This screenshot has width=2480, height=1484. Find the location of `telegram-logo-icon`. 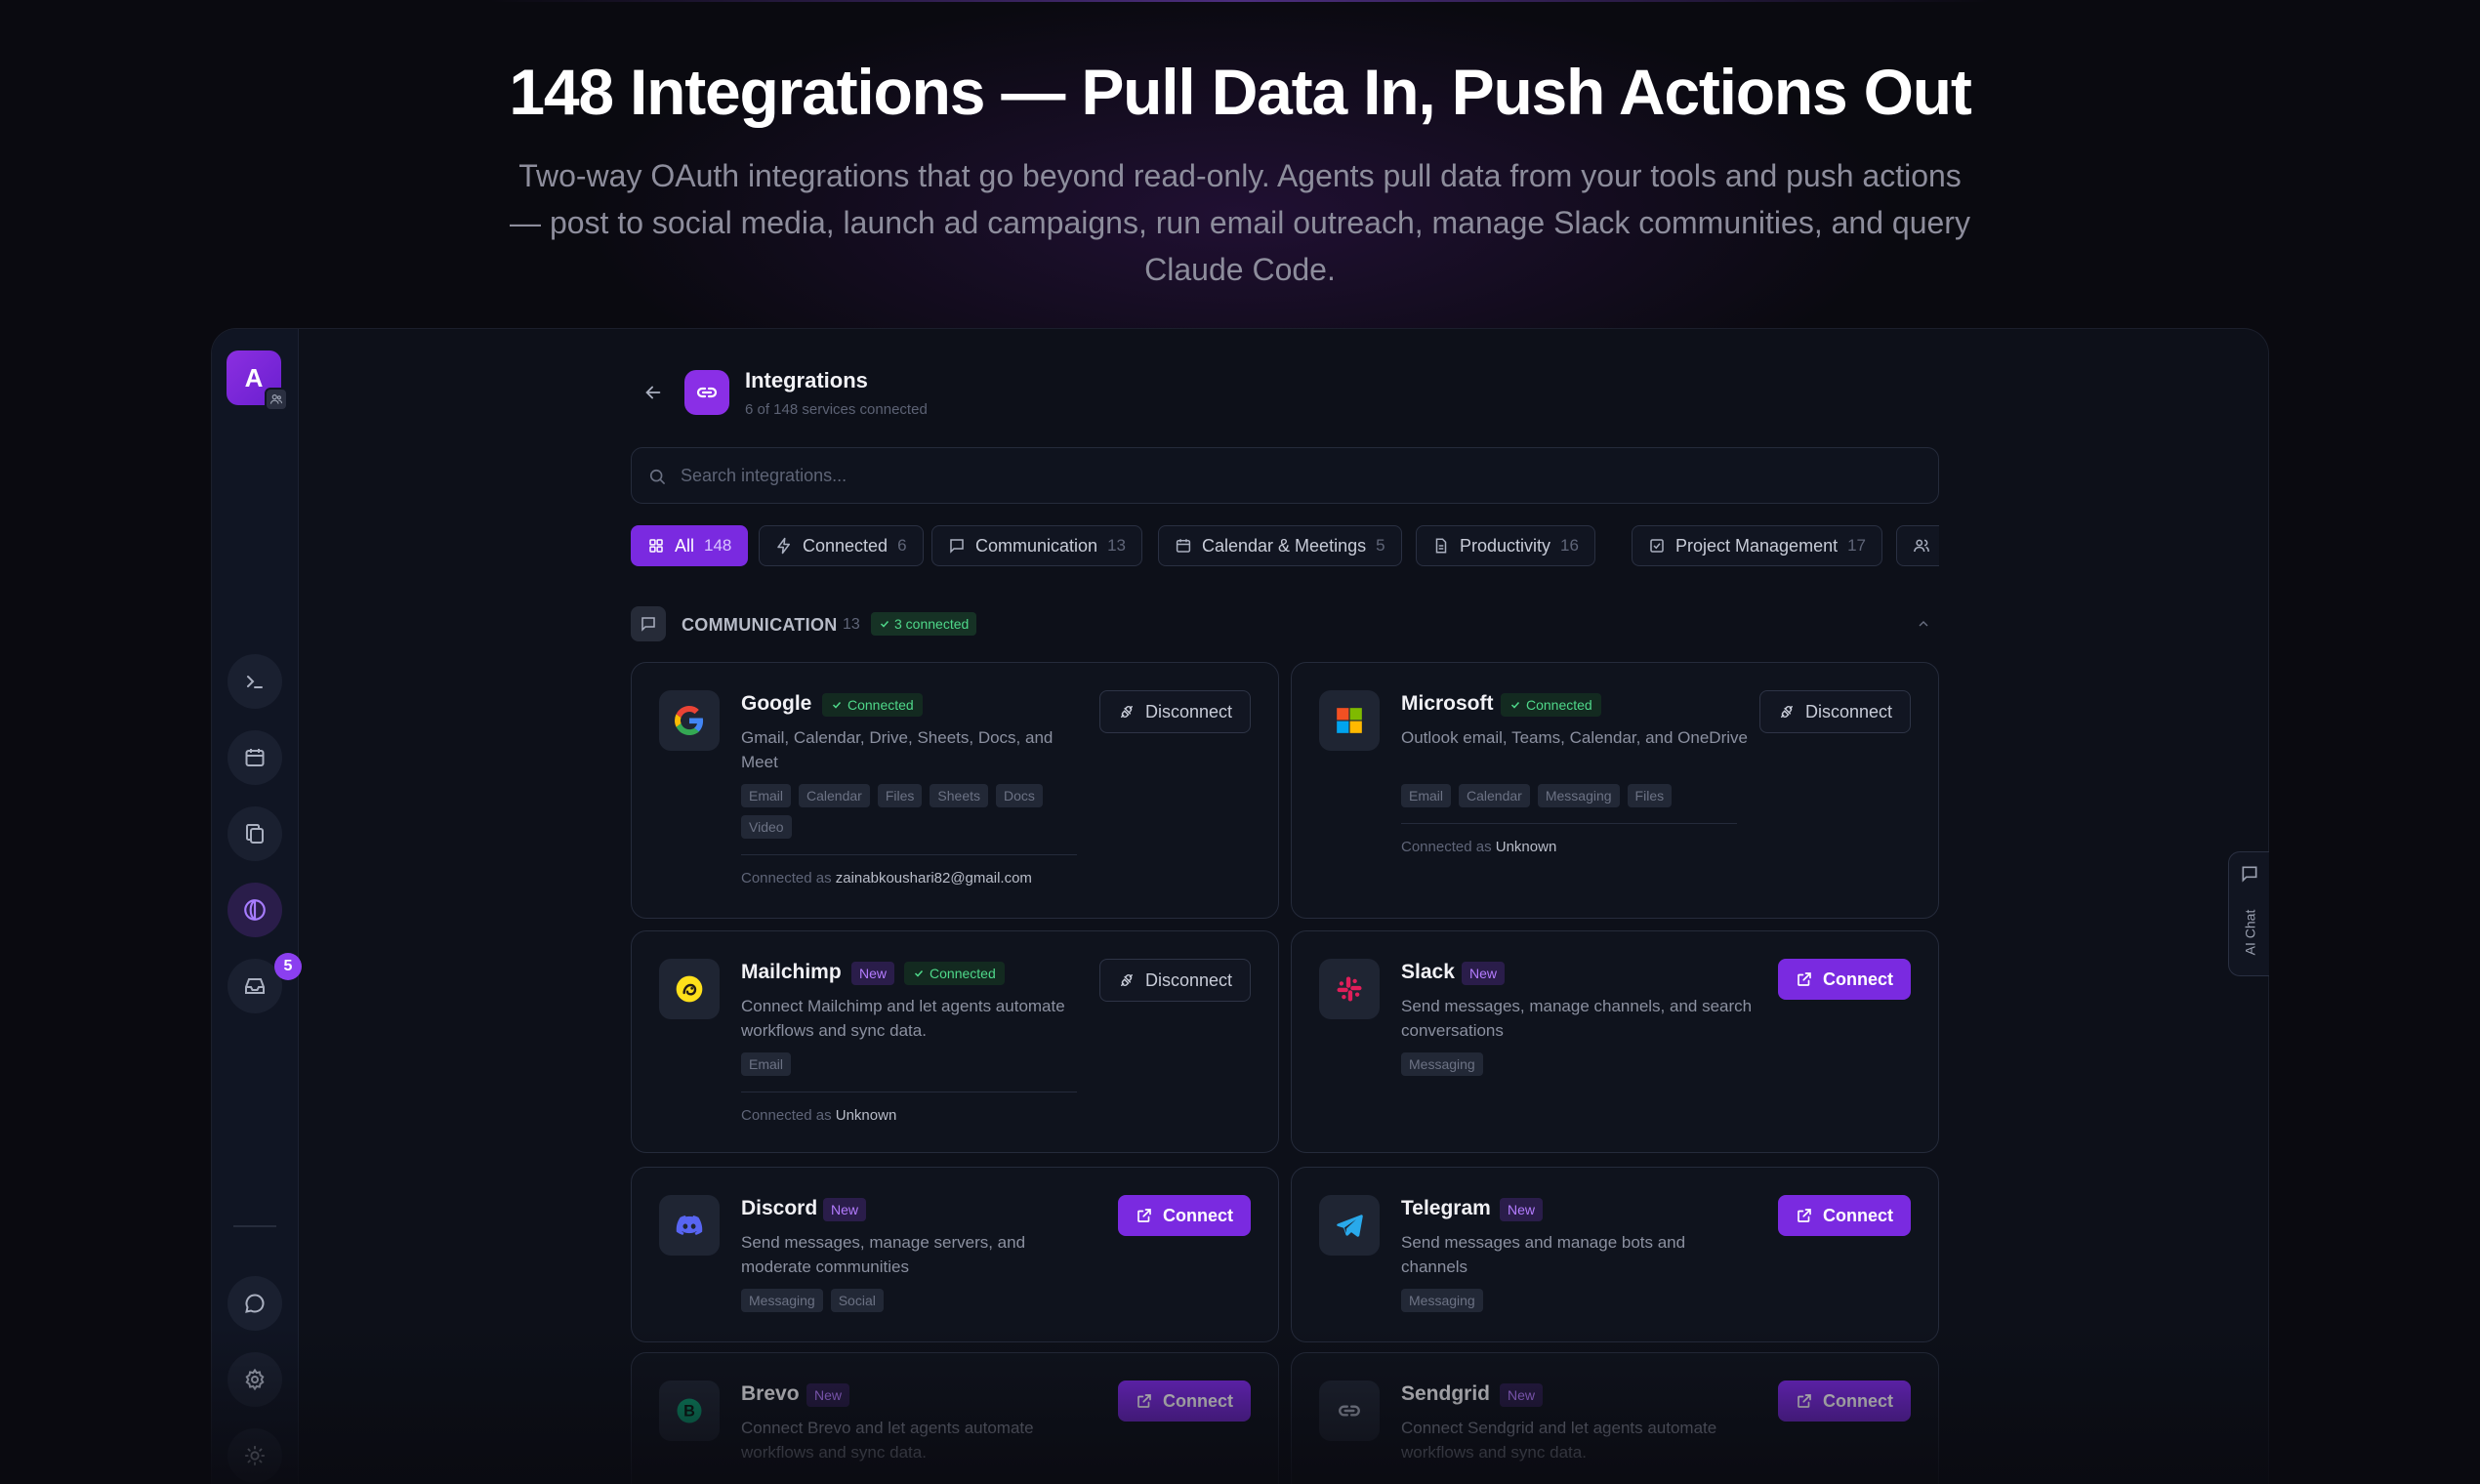

telegram-logo-icon is located at coordinates (1349, 1225).